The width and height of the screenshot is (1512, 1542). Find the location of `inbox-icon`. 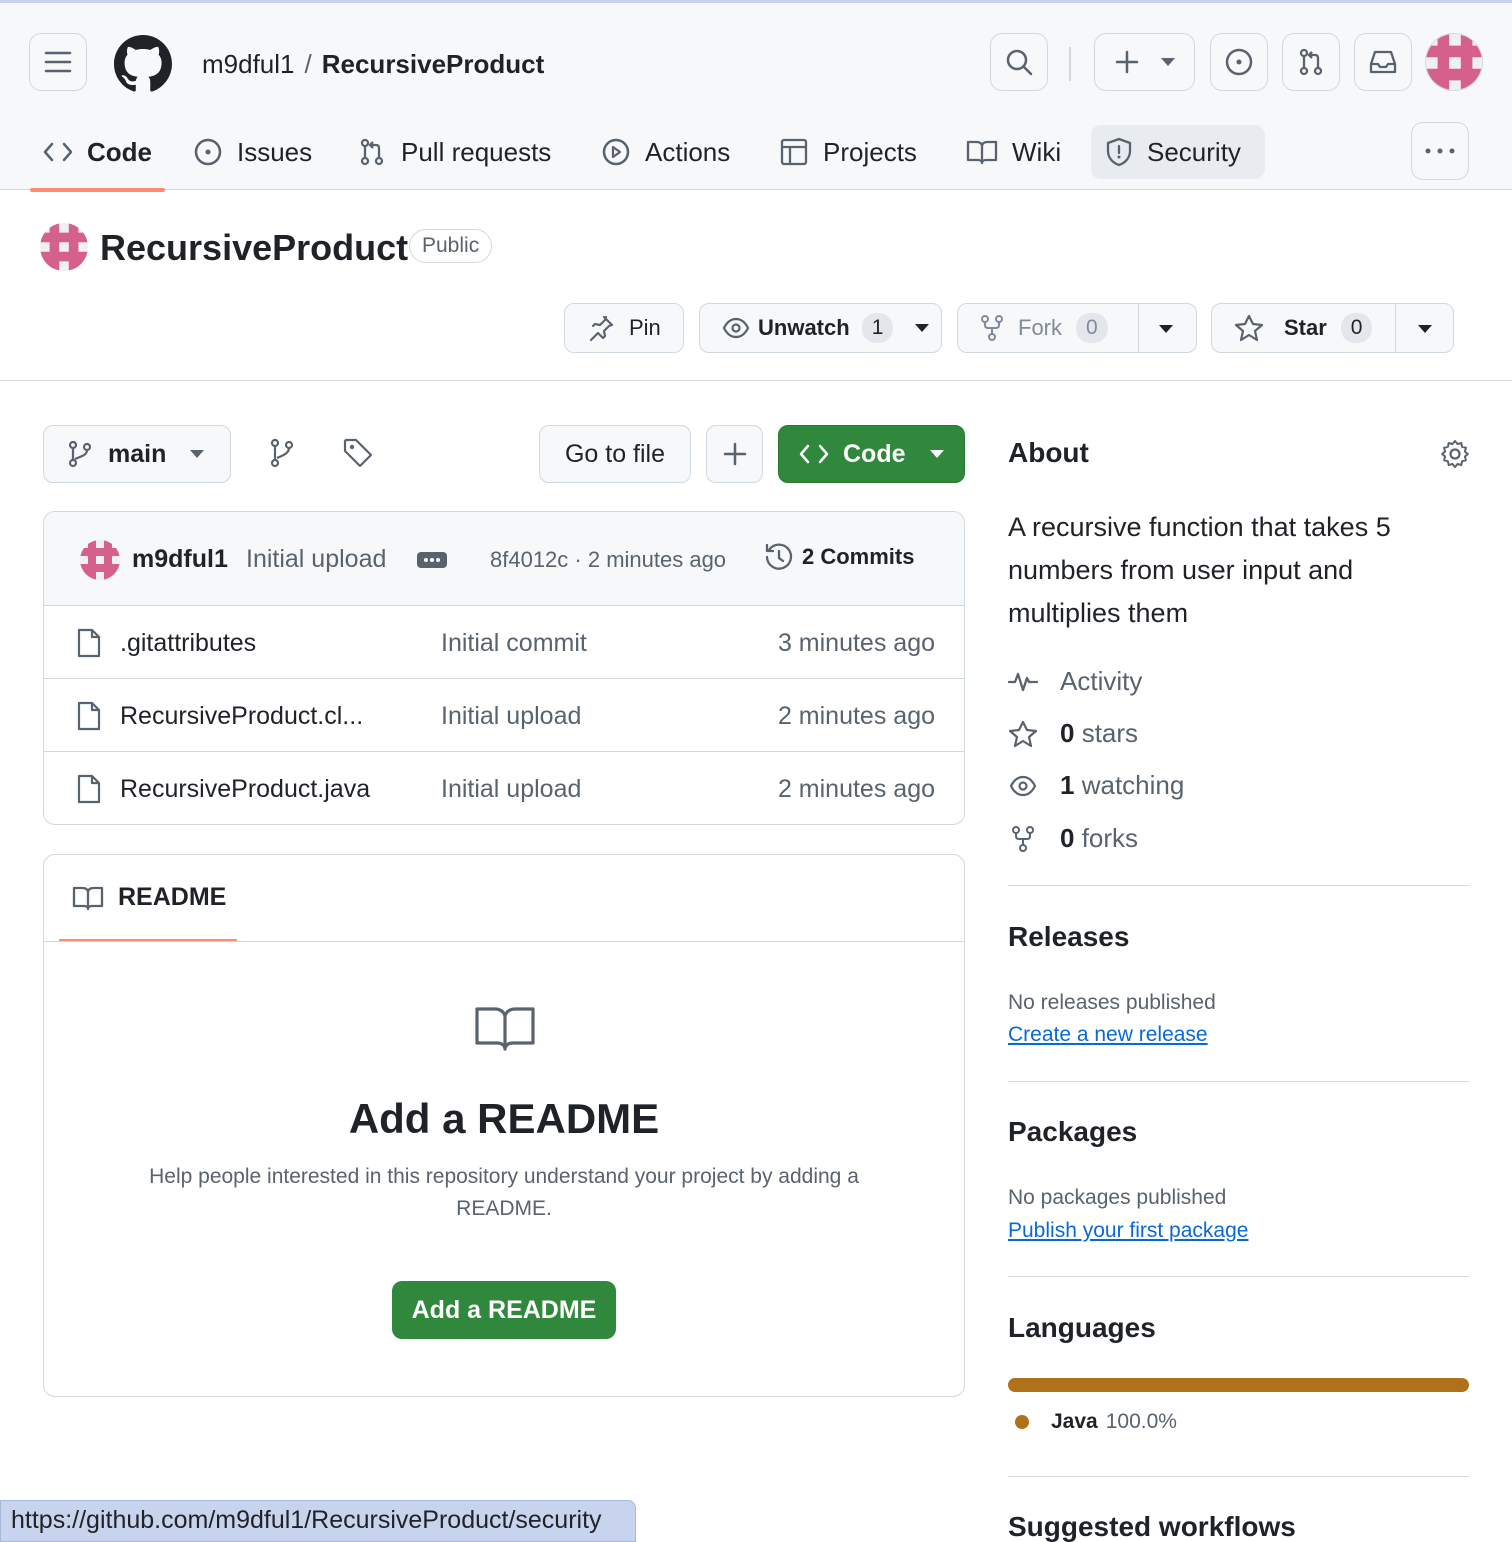

inbox-icon is located at coordinates (1383, 62).